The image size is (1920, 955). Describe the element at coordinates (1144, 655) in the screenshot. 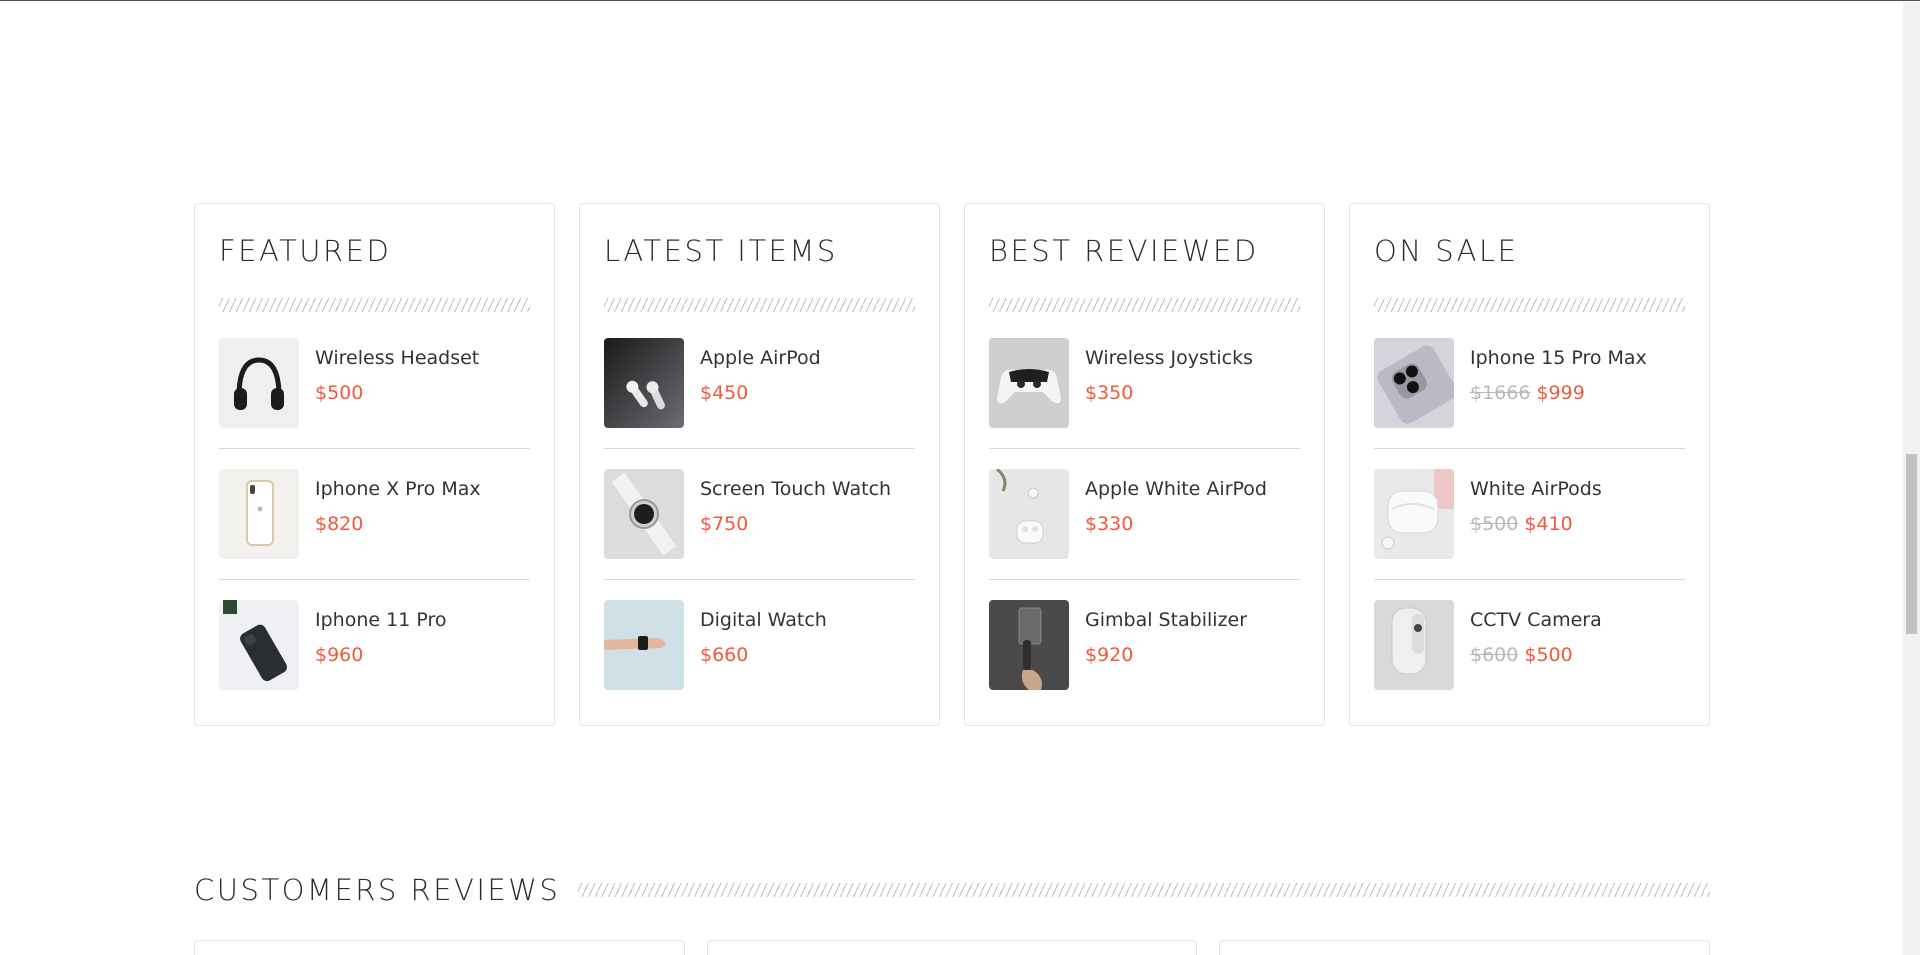

I see `product-item: Gimbal Stabilizer $920` at that location.